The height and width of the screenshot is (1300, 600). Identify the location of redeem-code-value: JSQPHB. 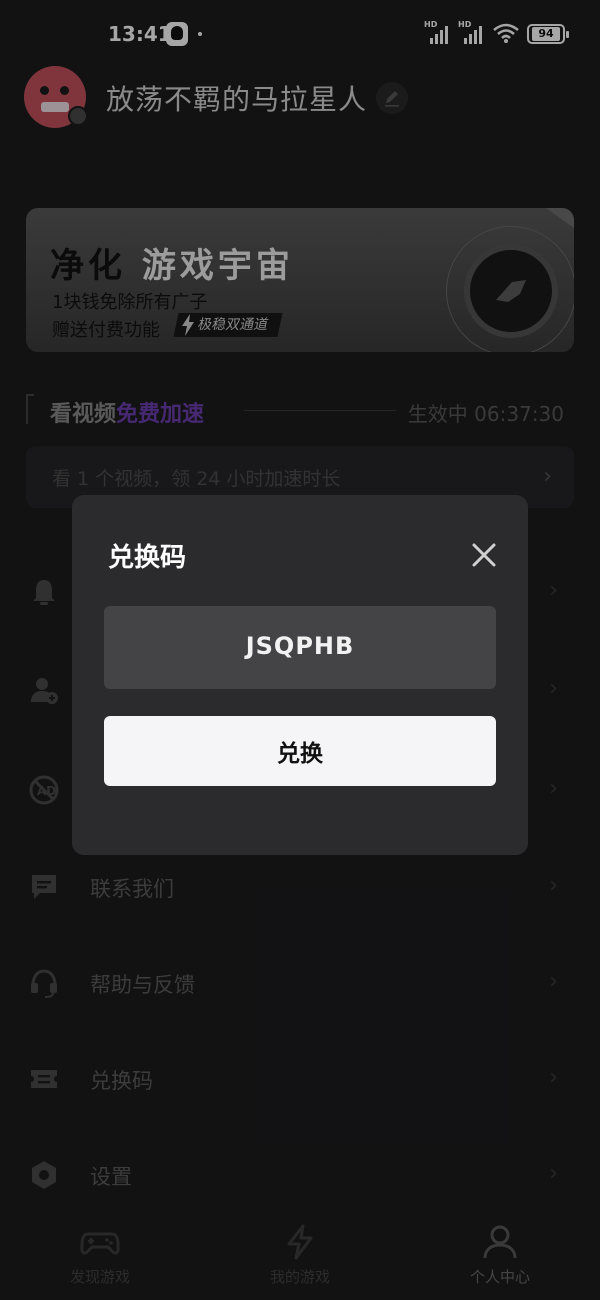
(300, 646).